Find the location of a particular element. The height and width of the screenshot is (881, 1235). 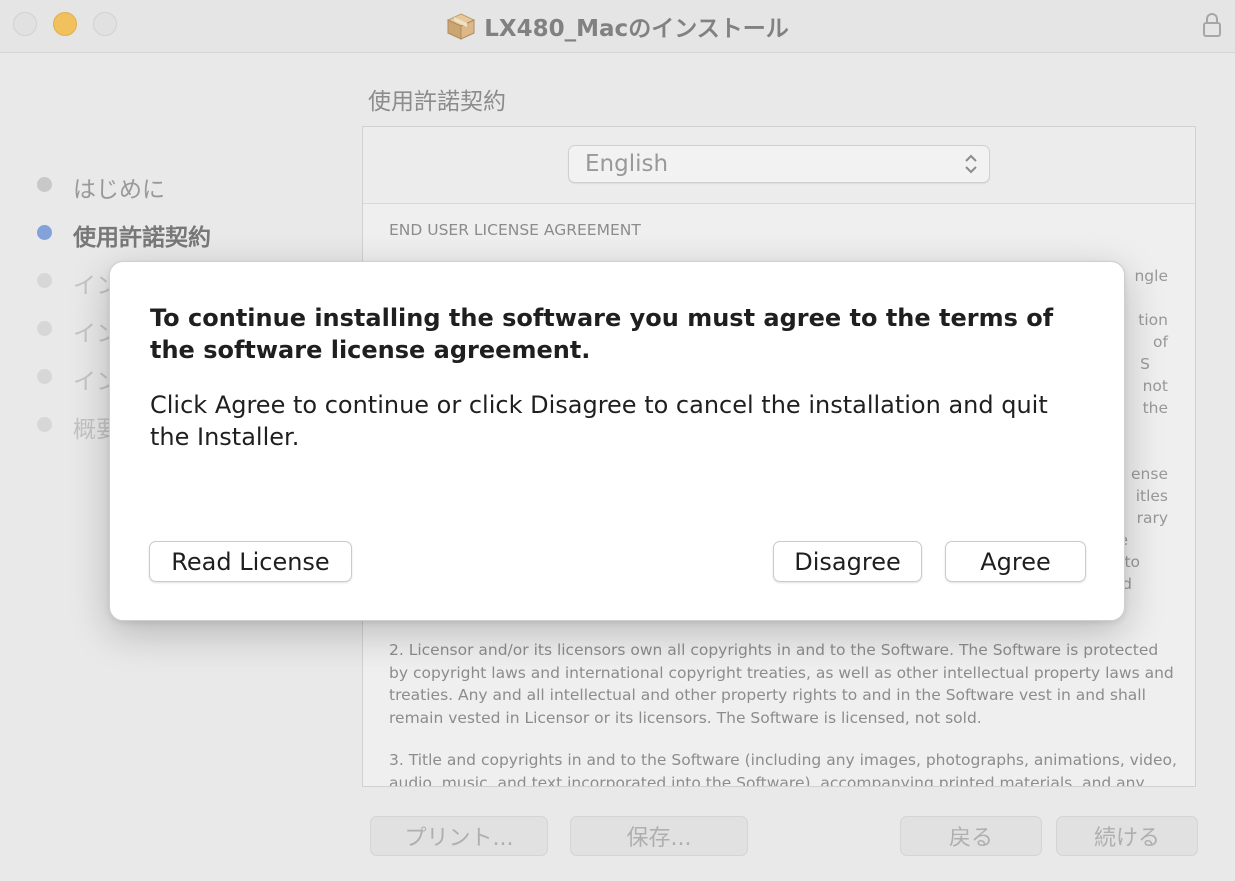

agree-button: Agree is located at coordinates (1015, 561).